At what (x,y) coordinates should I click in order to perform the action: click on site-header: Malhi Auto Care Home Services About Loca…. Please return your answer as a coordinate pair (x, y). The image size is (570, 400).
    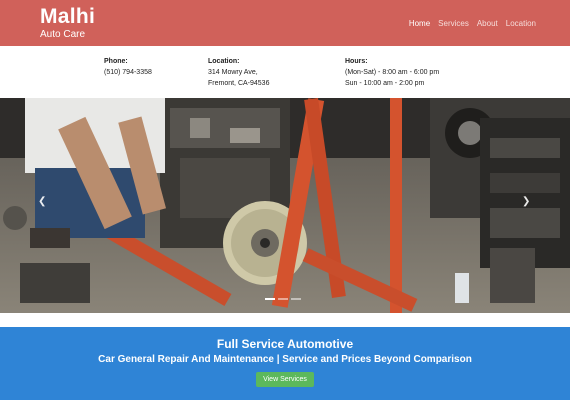
    Looking at the image, I should click on (285, 23).